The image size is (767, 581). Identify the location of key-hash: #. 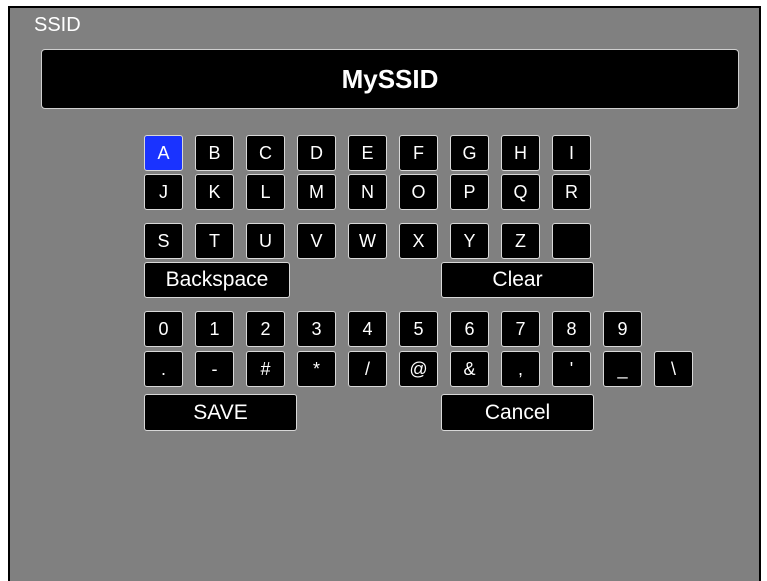
(265, 369).